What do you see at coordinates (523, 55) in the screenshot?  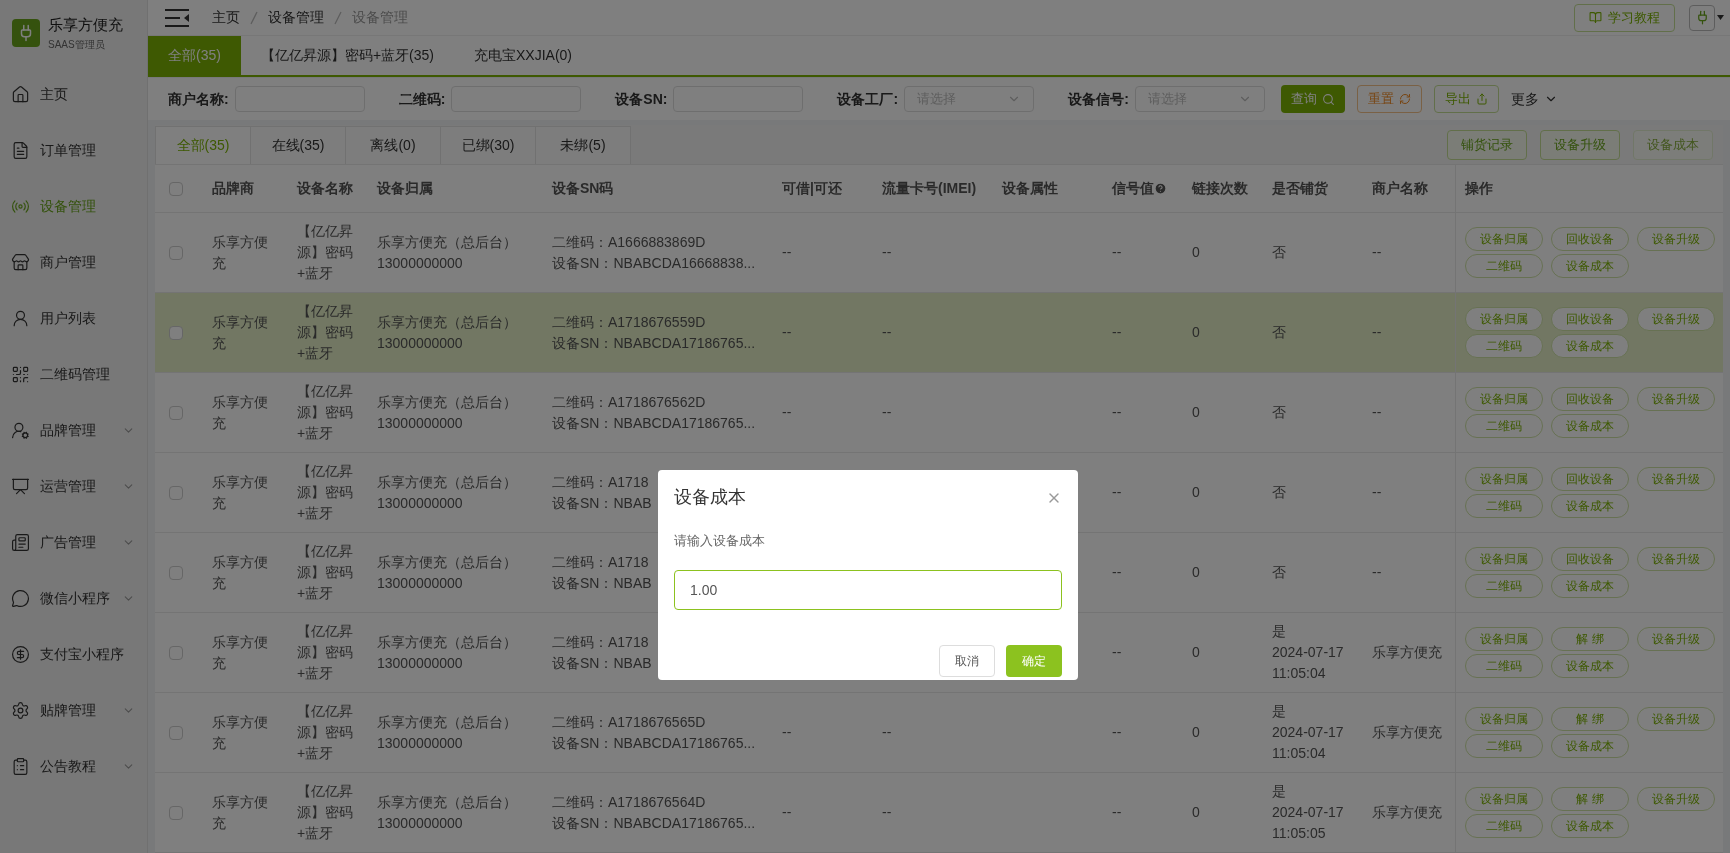 I see `category-tab: 充电宝XXJIA(0)` at bounding box center [523, 55].